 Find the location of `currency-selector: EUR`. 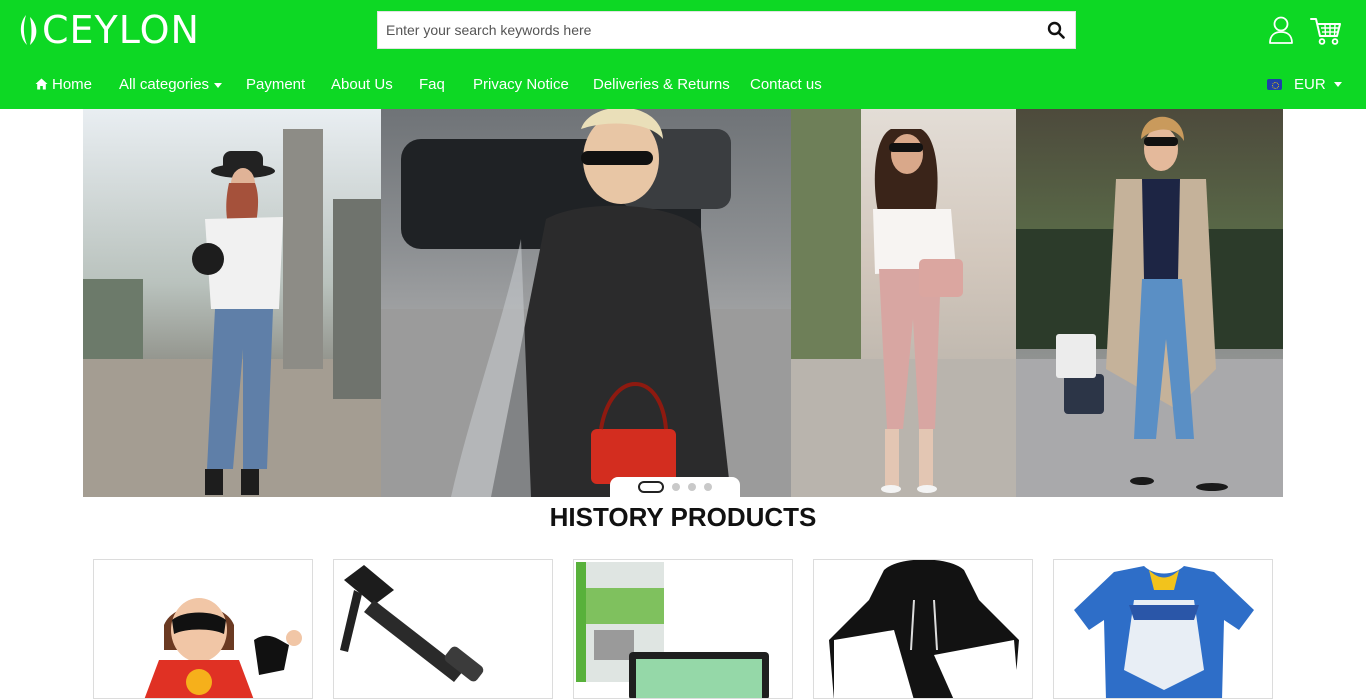

currency-selector: EUR is located at coordinates (1304, 84).